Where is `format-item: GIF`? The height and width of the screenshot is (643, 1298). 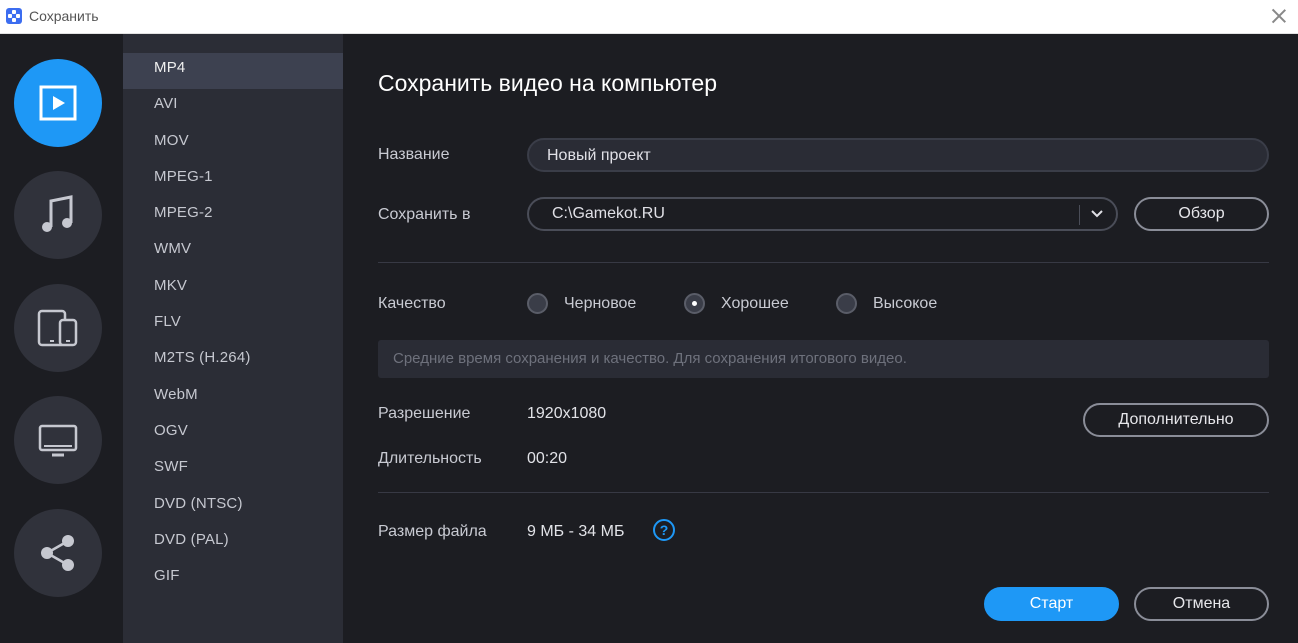 format-item: GIF is located at coordinates (233, 579).